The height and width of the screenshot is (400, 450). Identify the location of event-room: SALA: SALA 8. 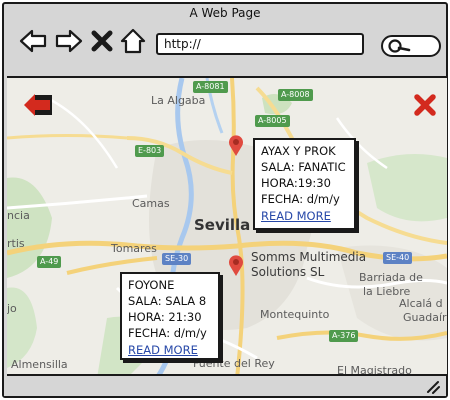
(167, 301).